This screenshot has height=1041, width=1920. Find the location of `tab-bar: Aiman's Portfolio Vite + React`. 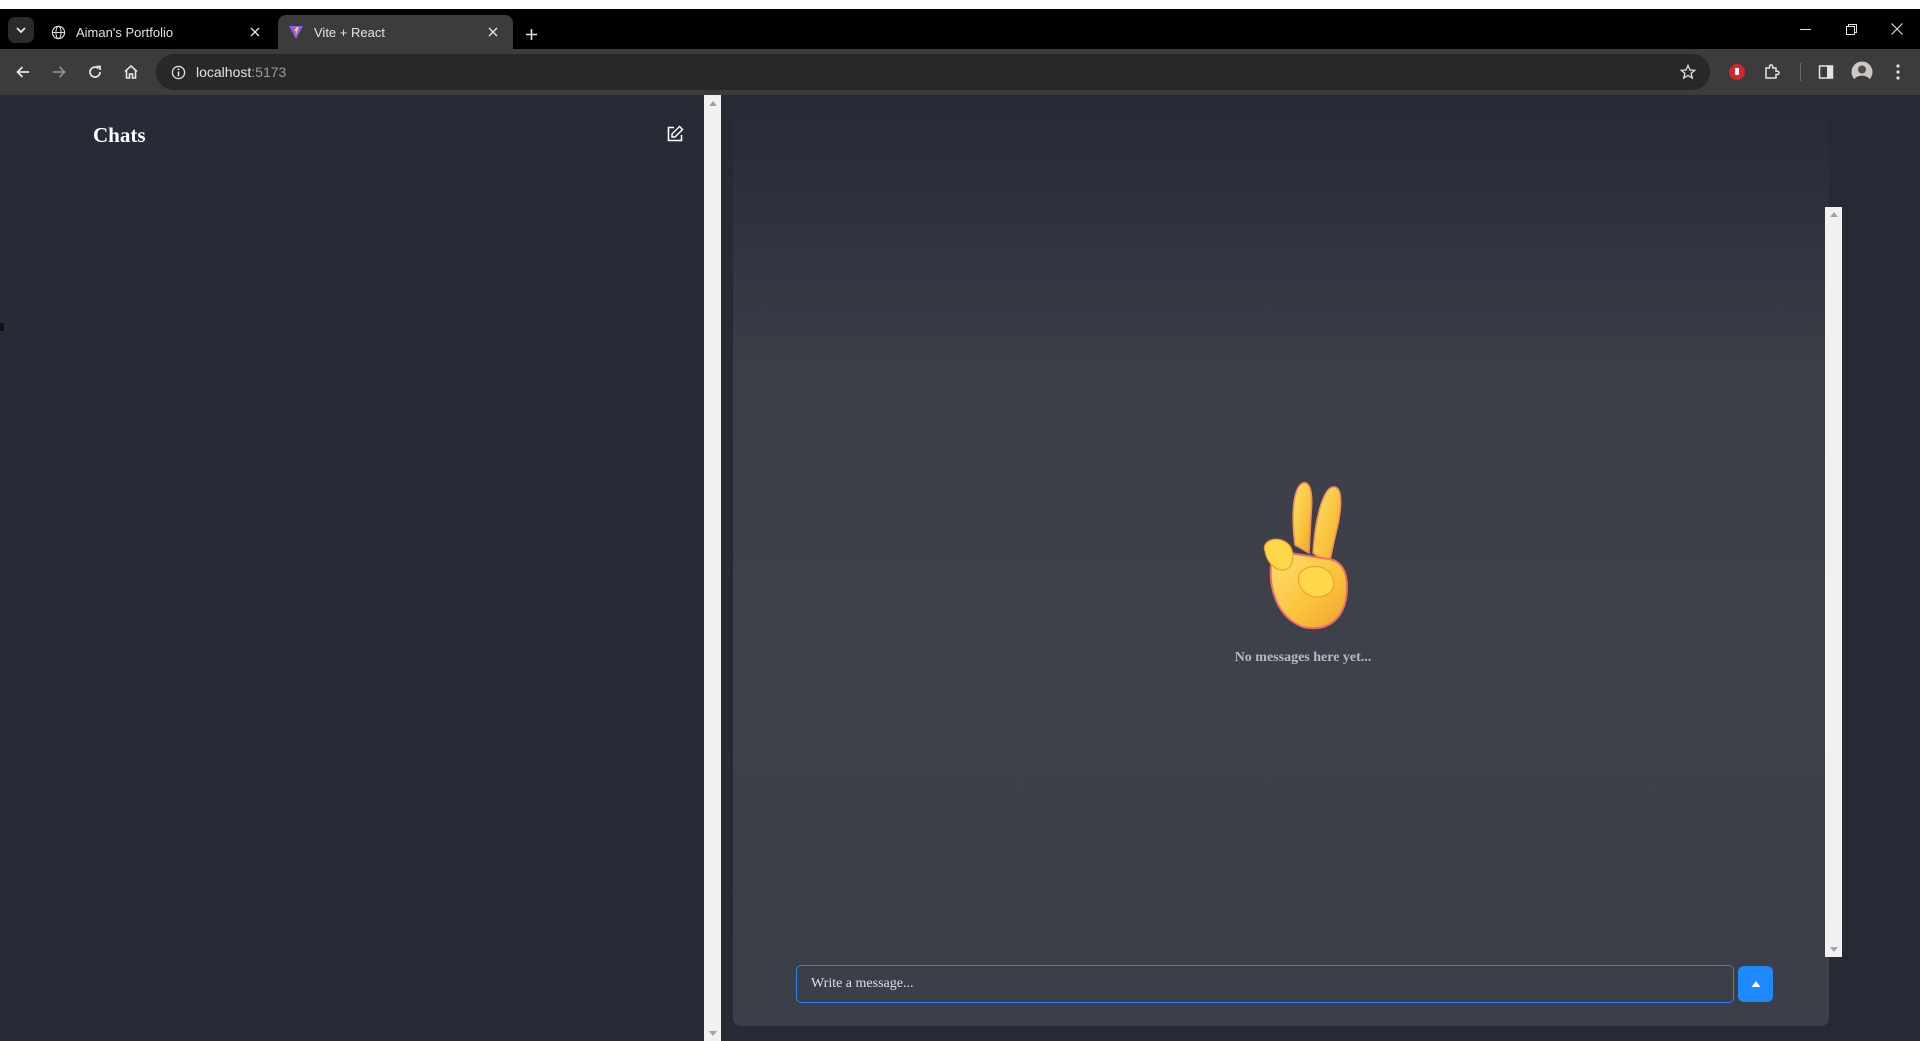

tab-bar: Aiman's Portfolio Vite + React is located at coordinates (960, 29).